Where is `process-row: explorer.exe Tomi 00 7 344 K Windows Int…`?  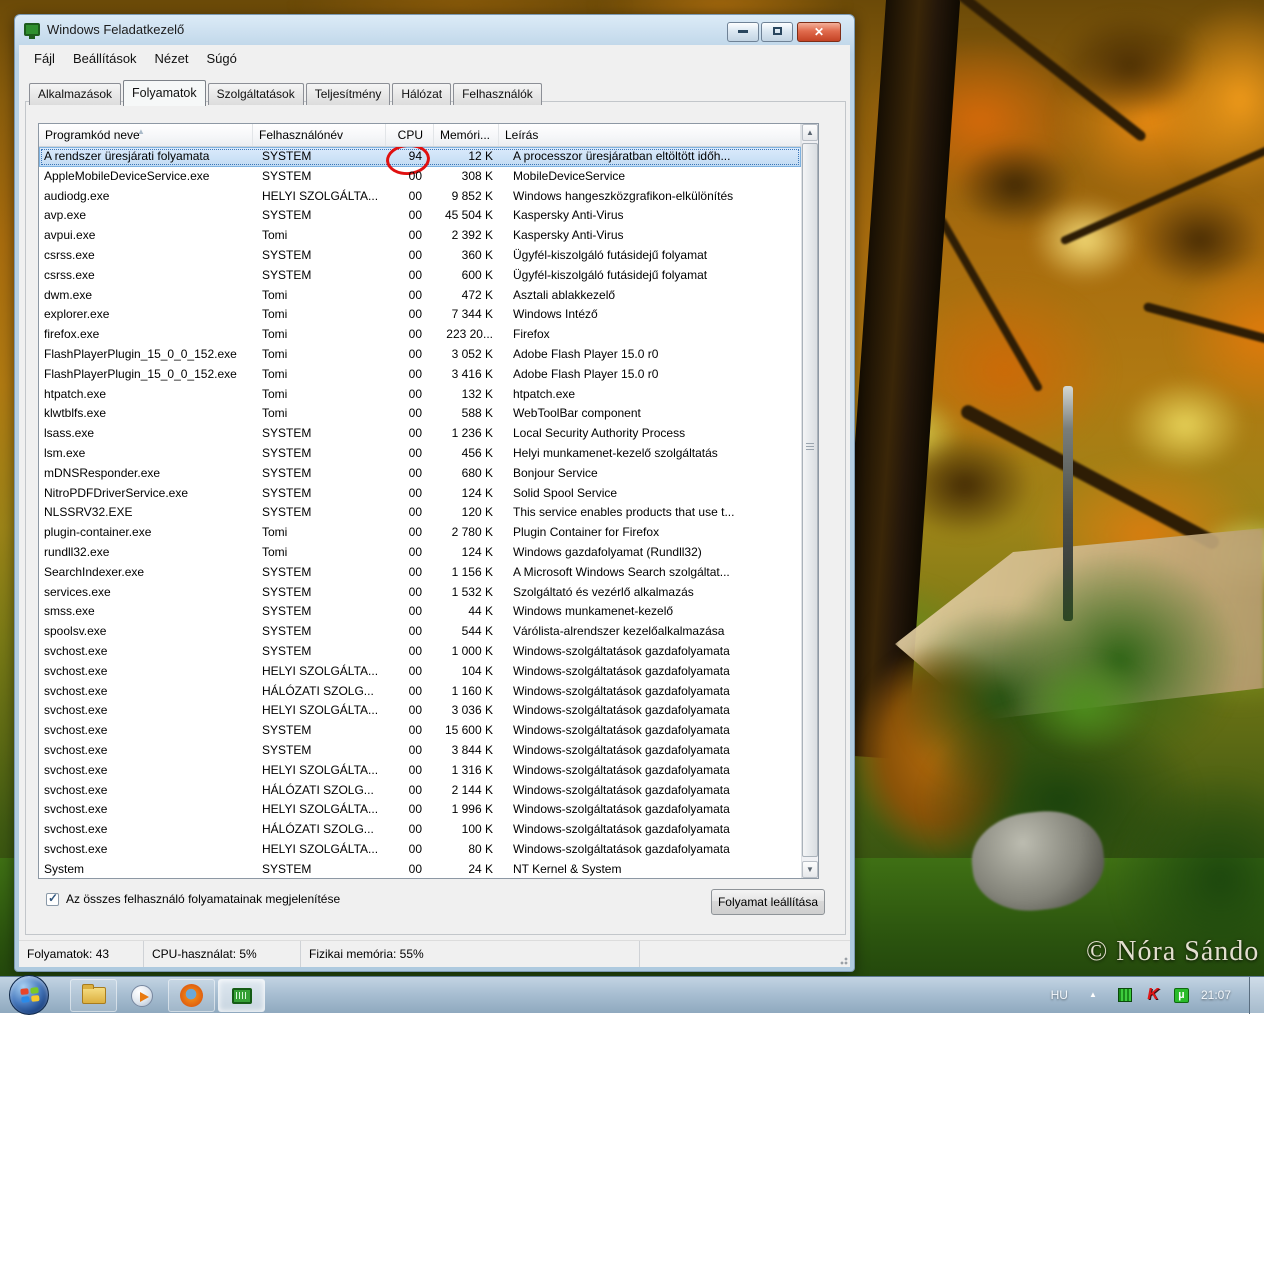
process-row: explorer.exe Tomi 00 7 344 K Windows Int… is located at coordinates (420, 315).